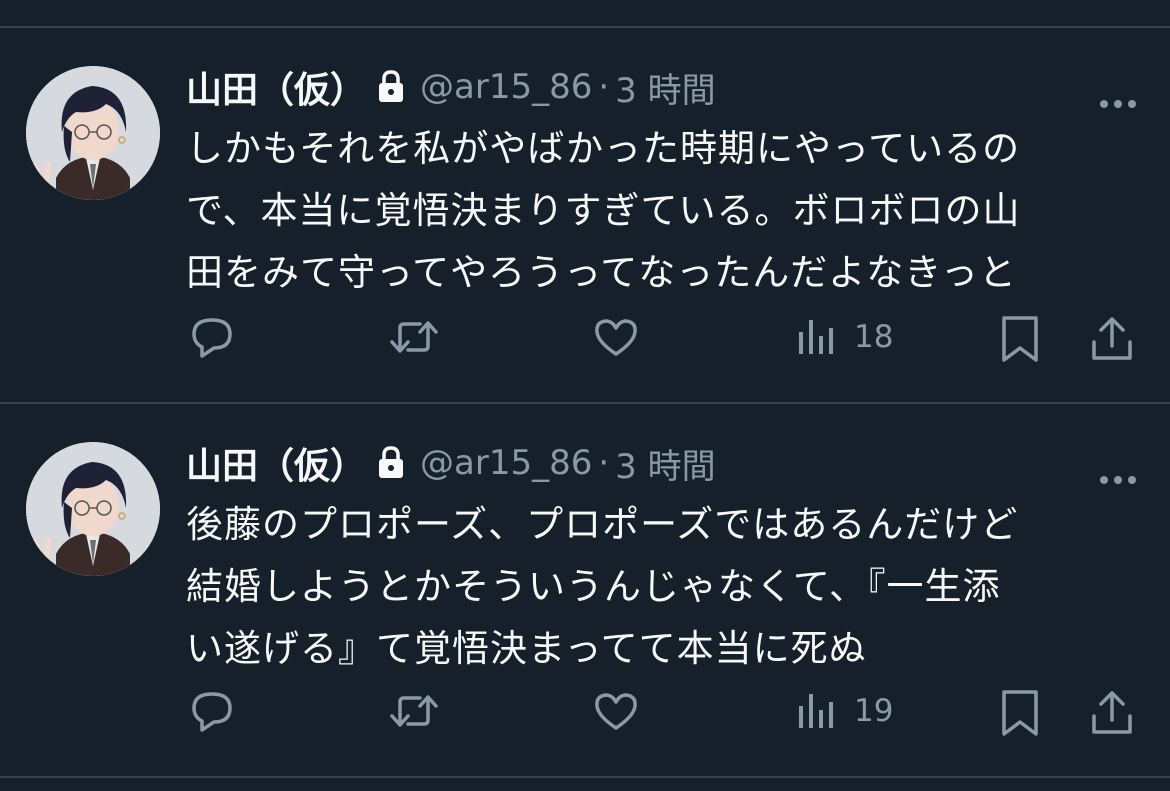 The height and width of the screenshot is (791, 1170). Describe the element at coordinates (844, 337) in the screenshot. I see `views-button: 18` at that location.